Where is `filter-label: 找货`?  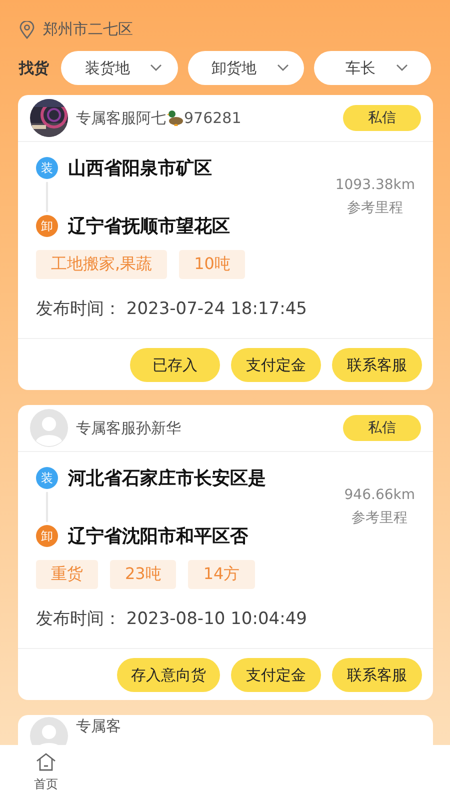
filter-label: 找货 is located at coordinates (34, 68).